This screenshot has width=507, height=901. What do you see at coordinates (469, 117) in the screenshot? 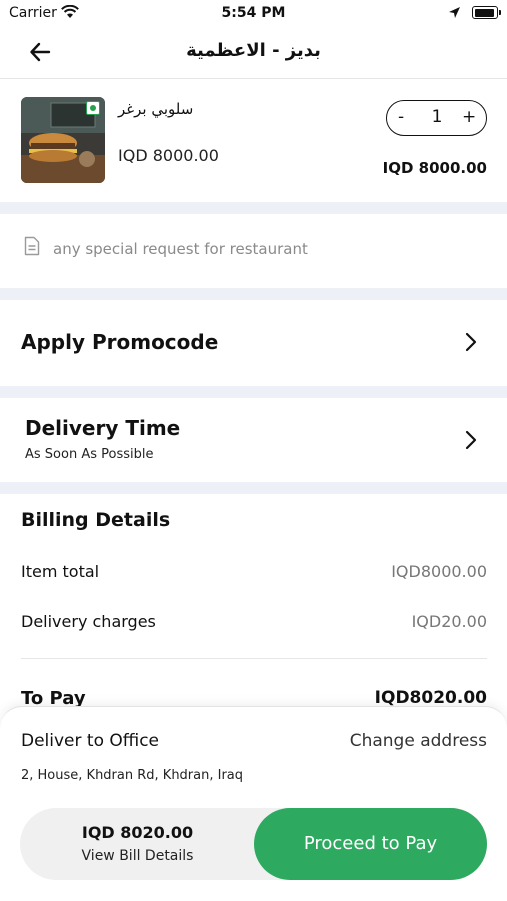
I see `increase-quantity-button: +` at bounding box center [469, 117].